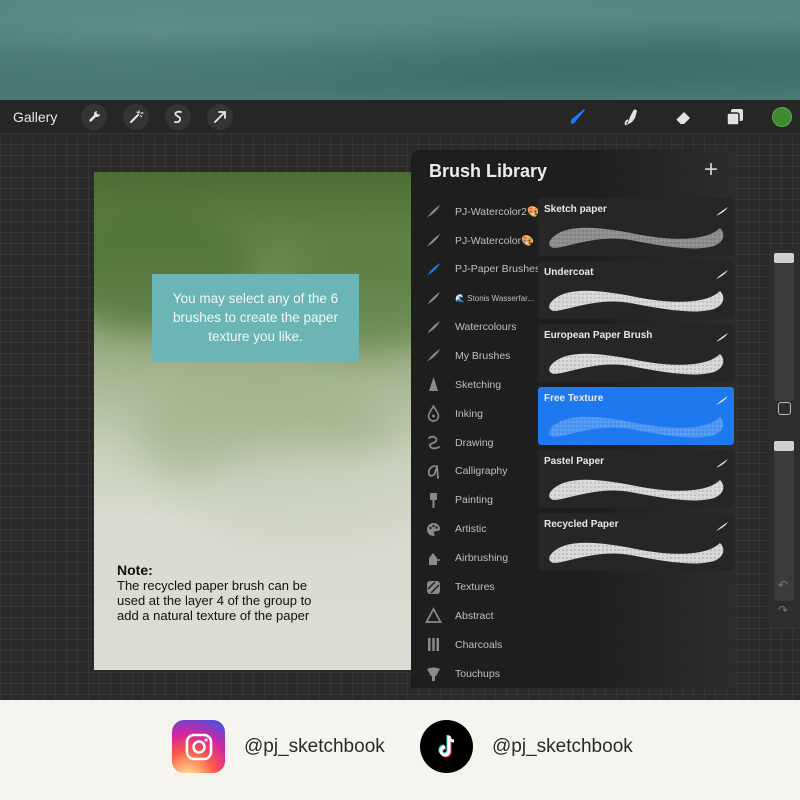 The height and width of the screenshot is (800, 800). Describe the element at coordinates (314, 746) in the screenshot. I see `instagram-handle: @pj_sketchbook` at that location.